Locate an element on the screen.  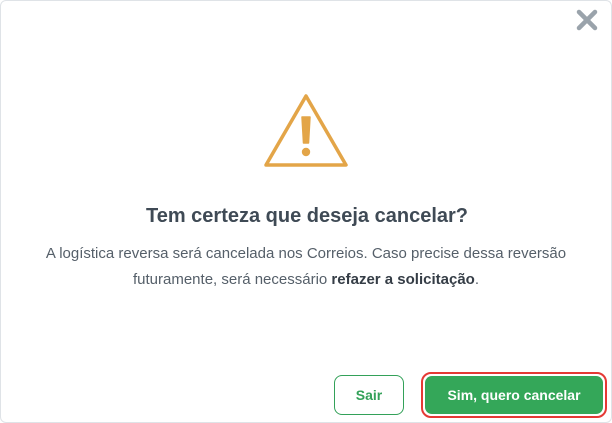
dialog-title: Tem certeza que deseja cancelar? is located at coordinates (306, 216).